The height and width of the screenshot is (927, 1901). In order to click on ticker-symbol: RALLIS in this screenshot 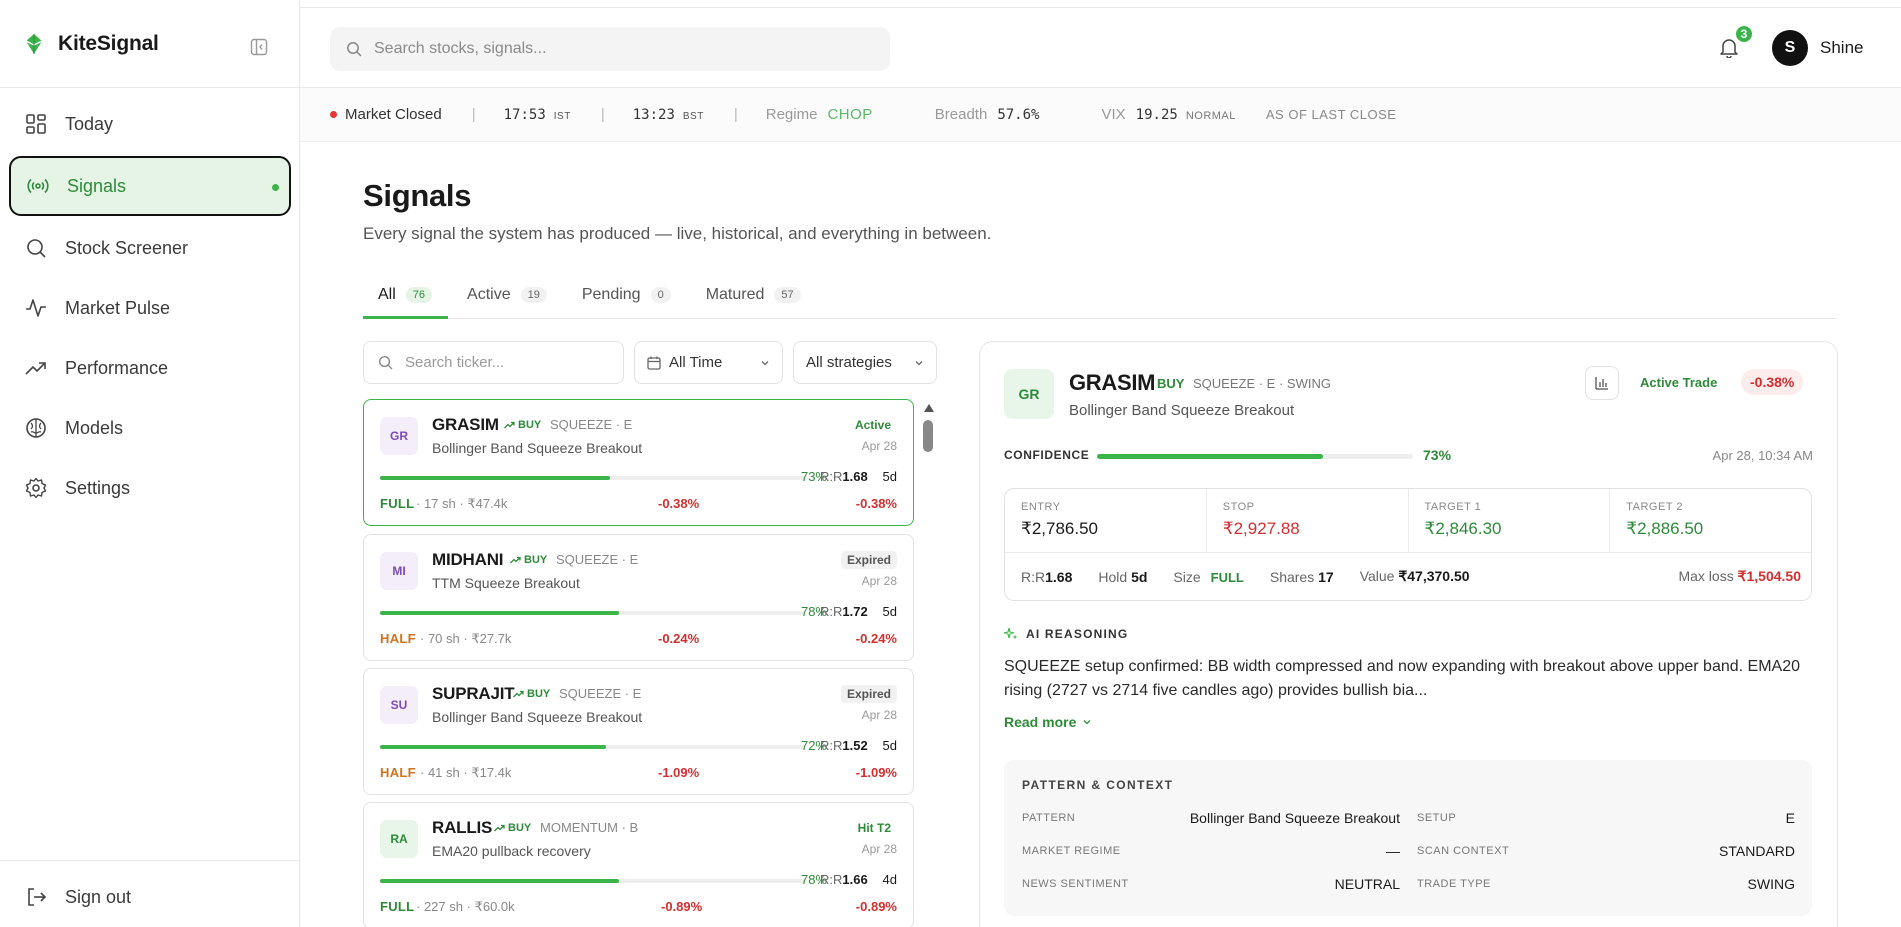, I will do `click(462, 827)`.